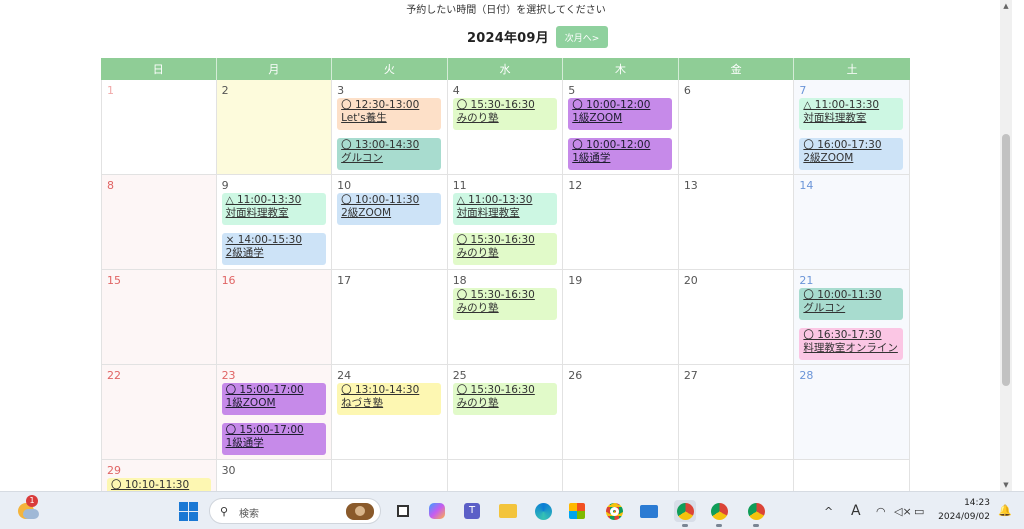 This screenshot has width=1024, height=529. I want to click on day-number: 28, so click(806, 375).